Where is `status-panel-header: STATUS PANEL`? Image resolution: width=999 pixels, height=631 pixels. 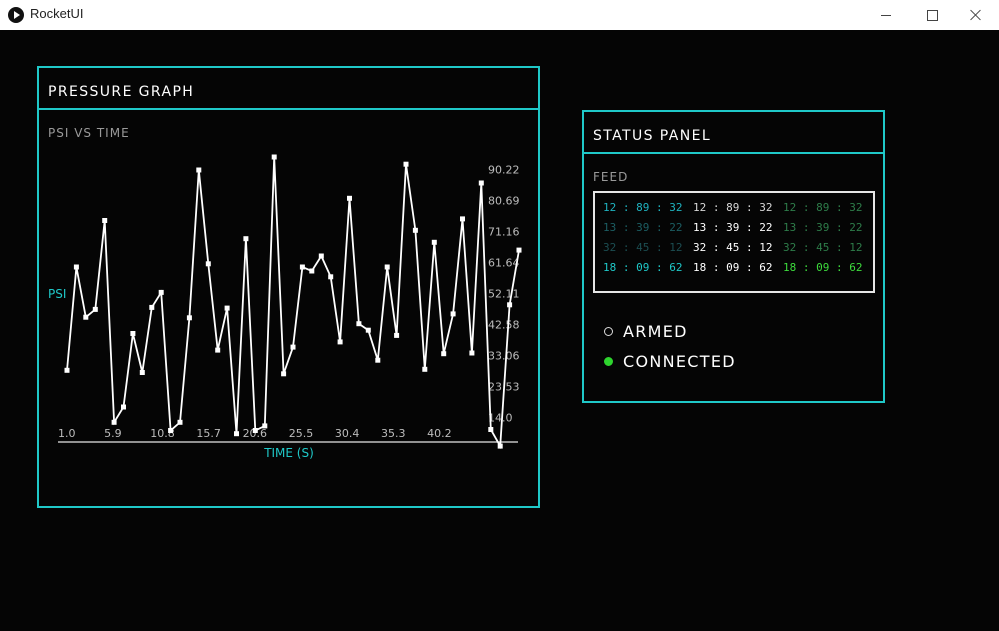
status-panel-header: STATUS PANEL is located at coordinates (733, 133).